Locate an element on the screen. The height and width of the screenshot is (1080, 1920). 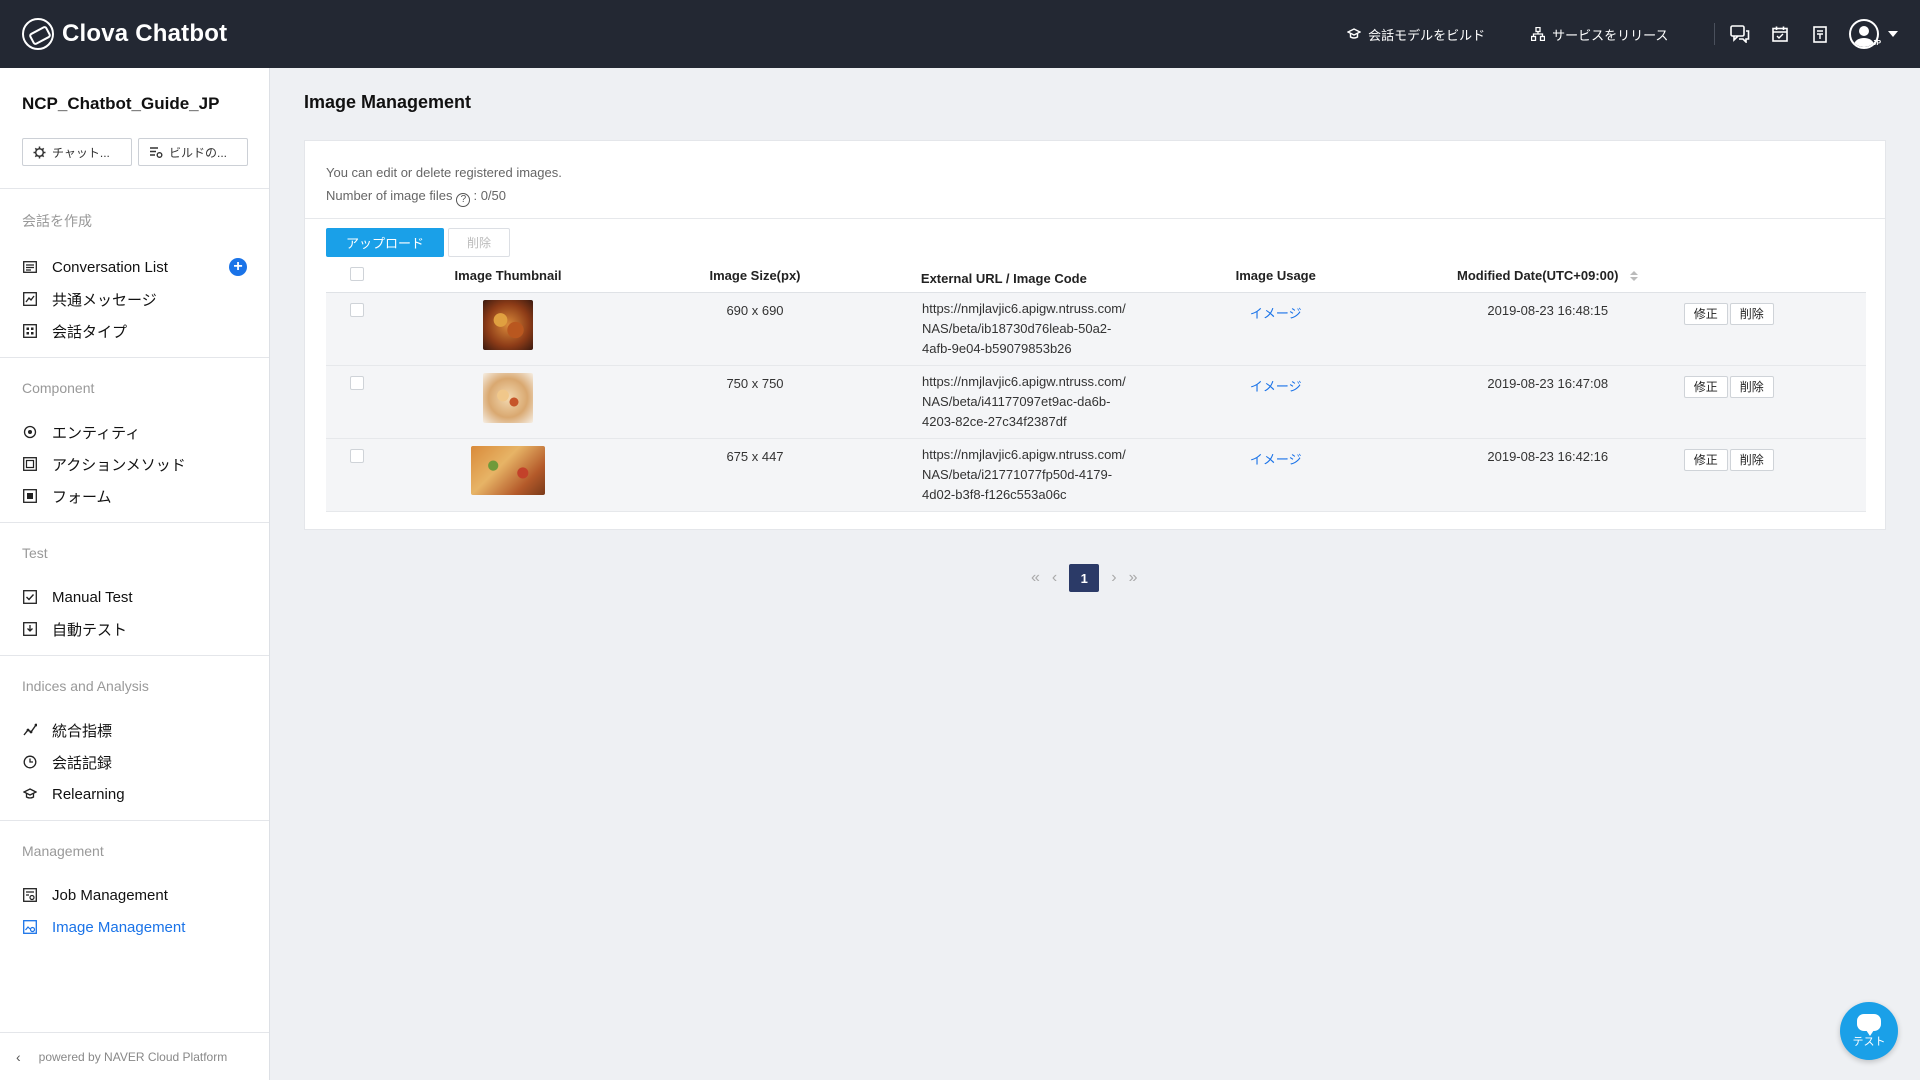
modified-date: 2019-08-23 16:48:15 is located at coordinates (1548, 310).